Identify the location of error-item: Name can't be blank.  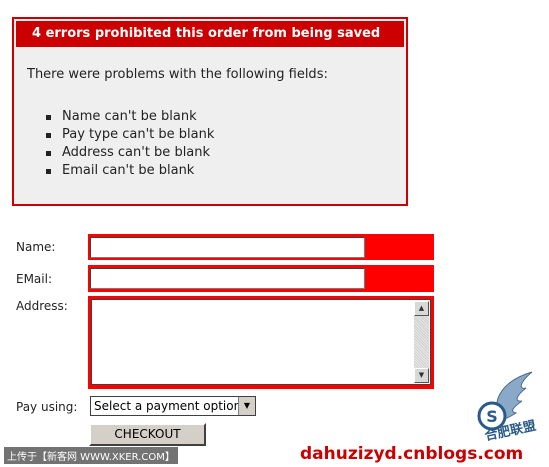
(130, 117).